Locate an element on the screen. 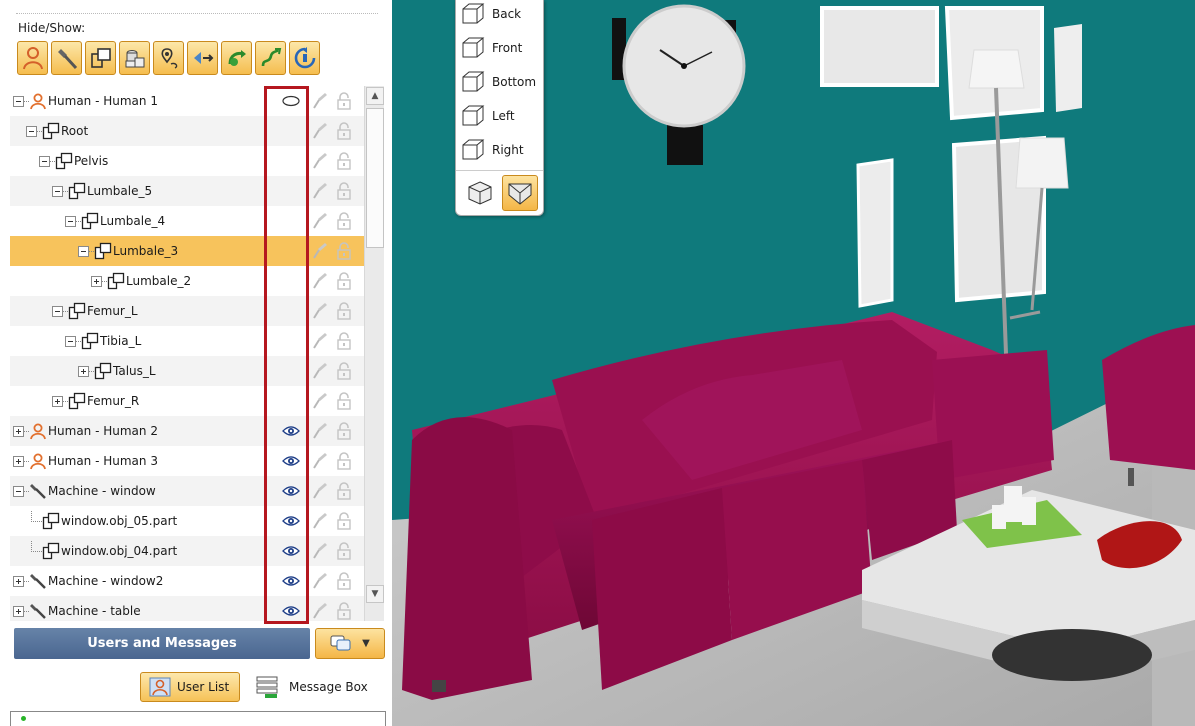 This screenshot has height=726, width=1195. human-filter-button is located at coordinates (32, 58).